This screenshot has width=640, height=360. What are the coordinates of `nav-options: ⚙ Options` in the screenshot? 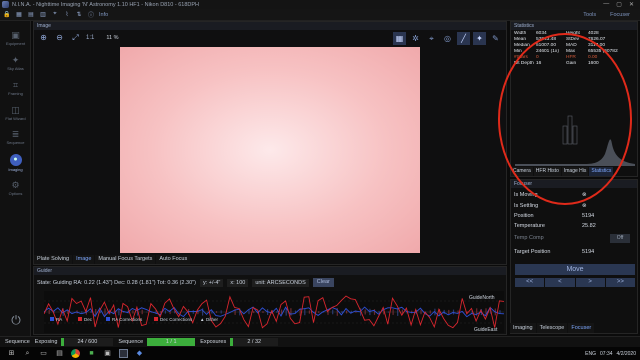 It's located at (15, 188).